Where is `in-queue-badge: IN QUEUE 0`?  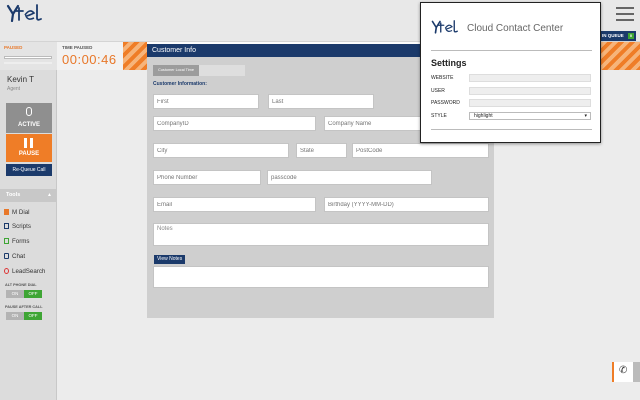 in-queue-badge: IN QUEUE 0 is located at coordinates (617, 36).